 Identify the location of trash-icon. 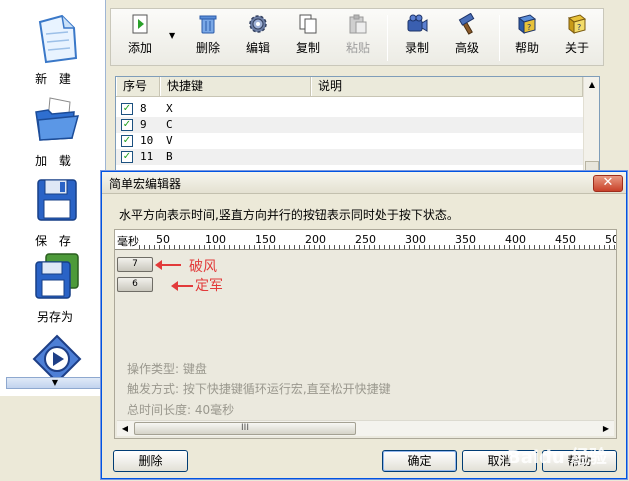
(208, 24).